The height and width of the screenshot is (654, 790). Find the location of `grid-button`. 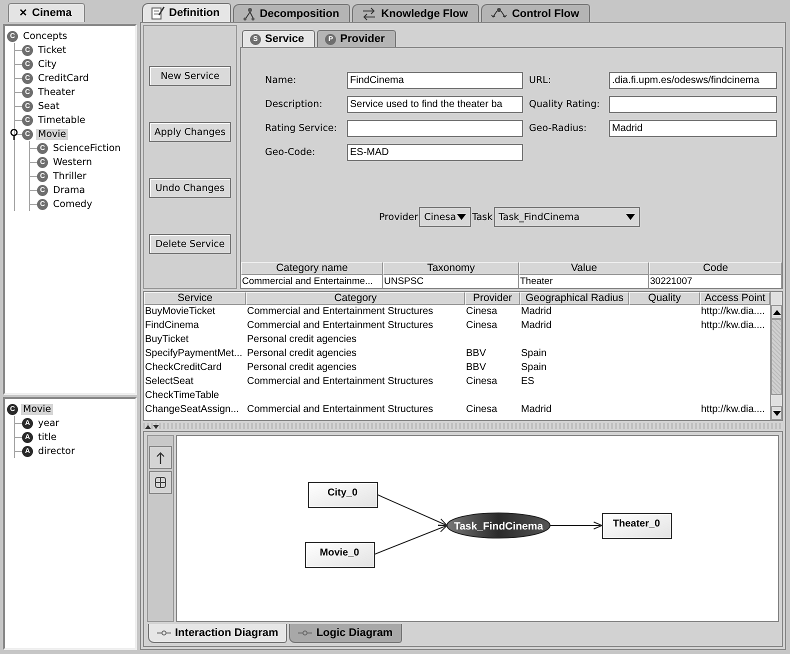

grid-button is located at coordinates (160, 482).